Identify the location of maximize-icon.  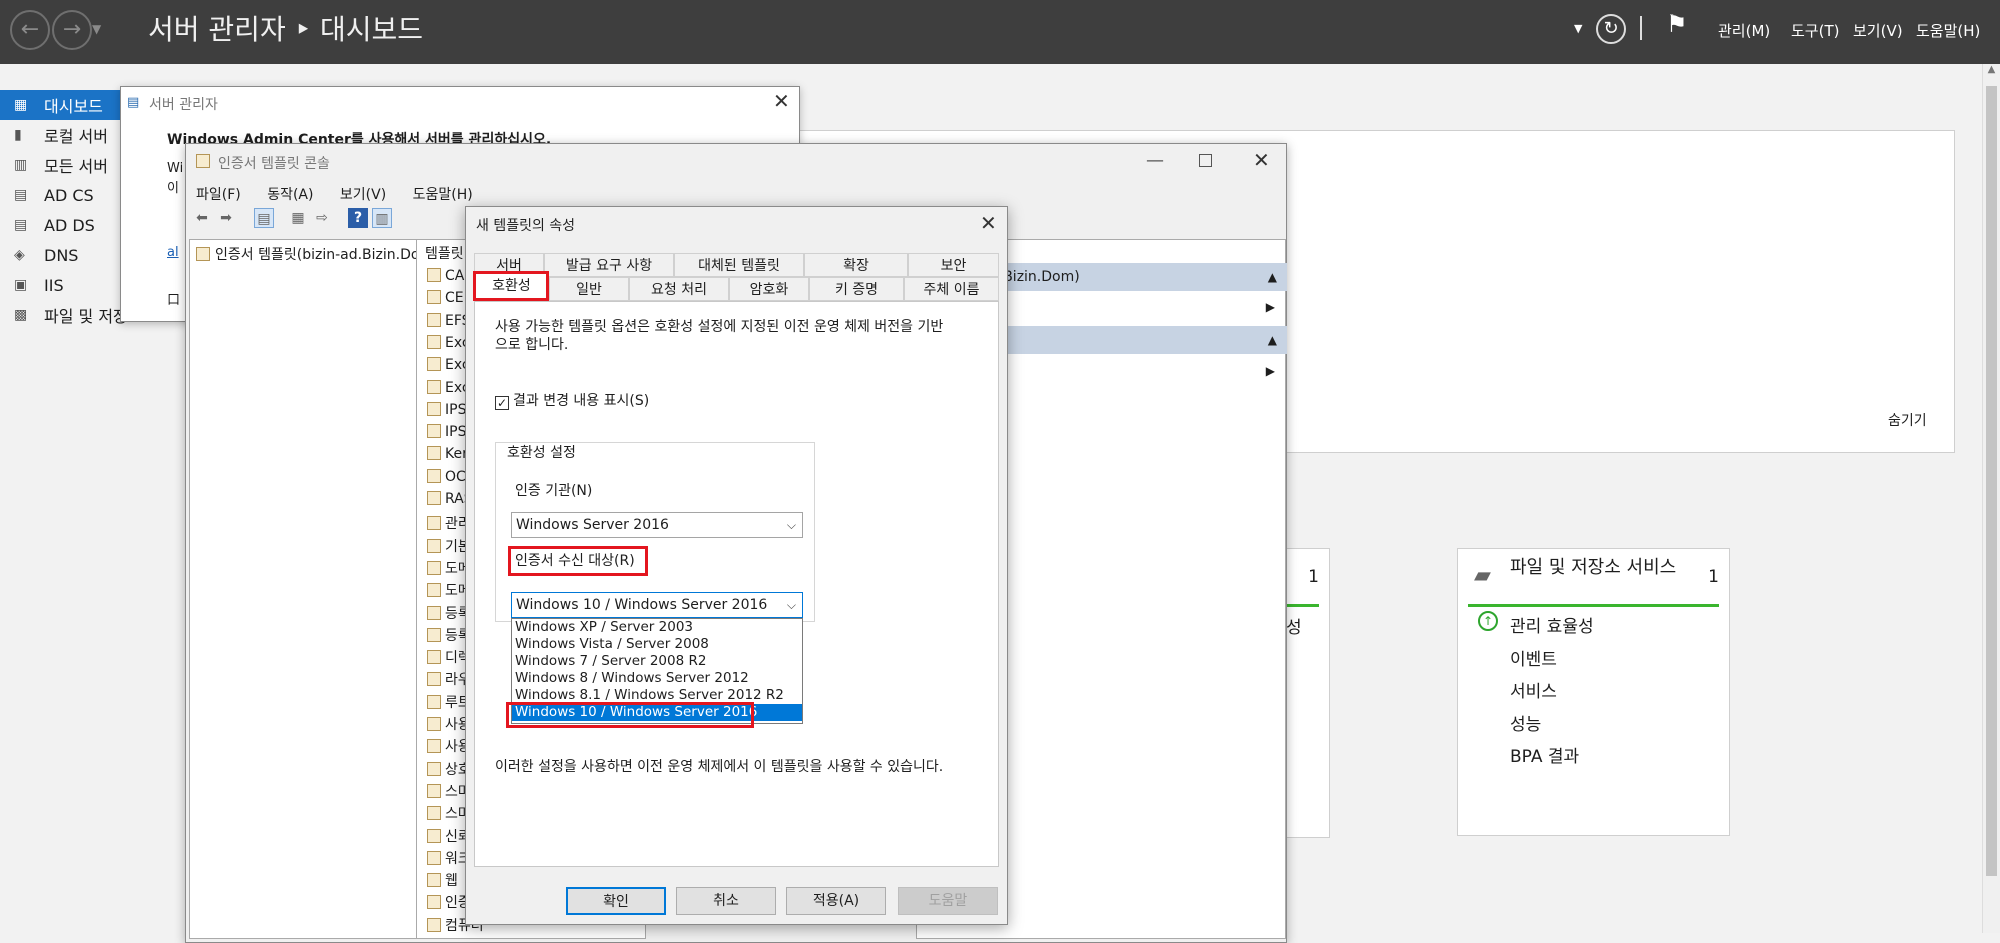
(1205, 160).